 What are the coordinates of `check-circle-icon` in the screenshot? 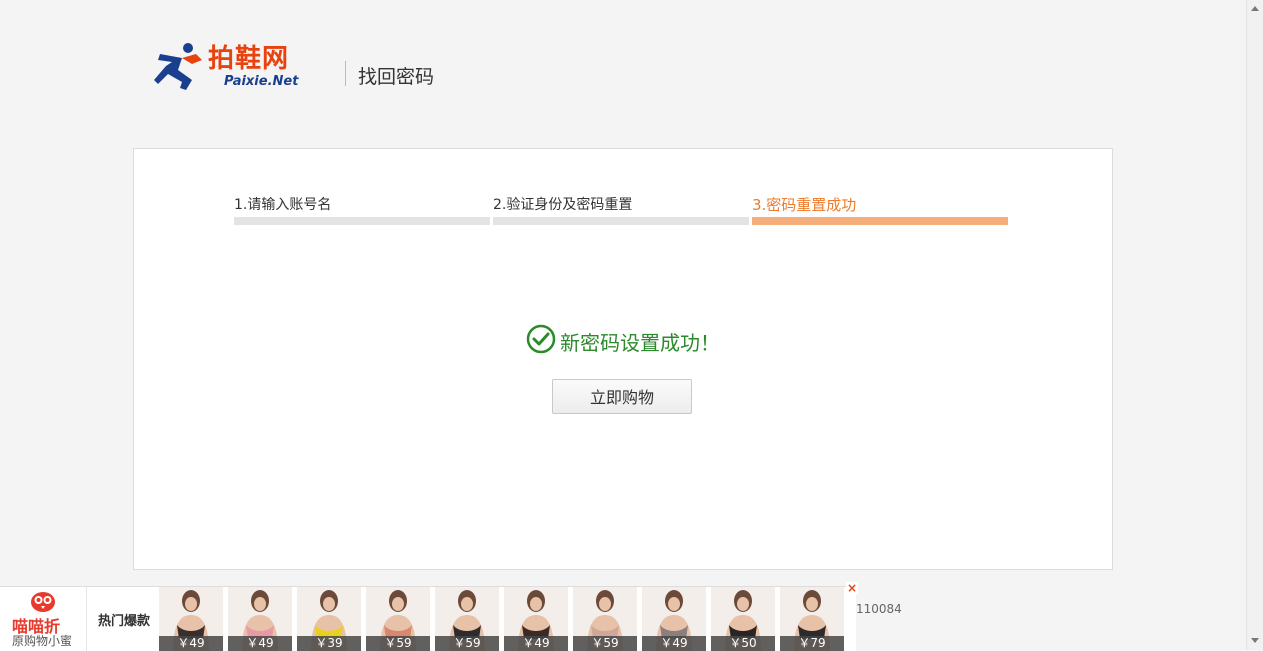 It's located at (541, 339).